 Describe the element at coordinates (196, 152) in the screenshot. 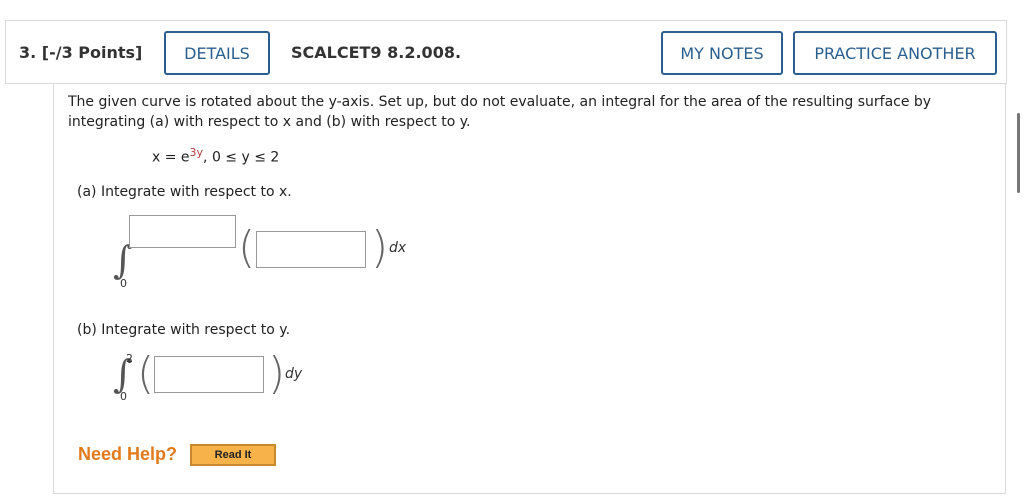

I see `equation-exponent: 3y` at that location.